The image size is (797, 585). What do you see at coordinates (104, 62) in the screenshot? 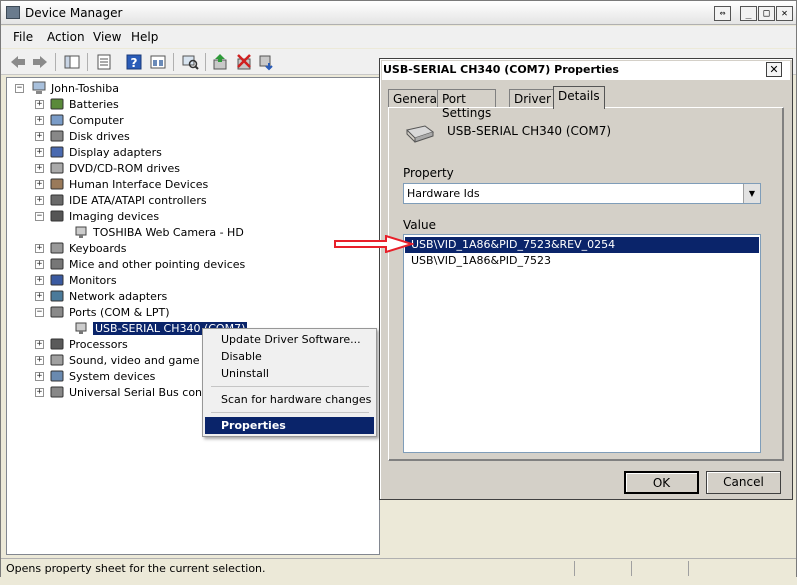
I see `properties-icon` at bounding box center [104, 62].